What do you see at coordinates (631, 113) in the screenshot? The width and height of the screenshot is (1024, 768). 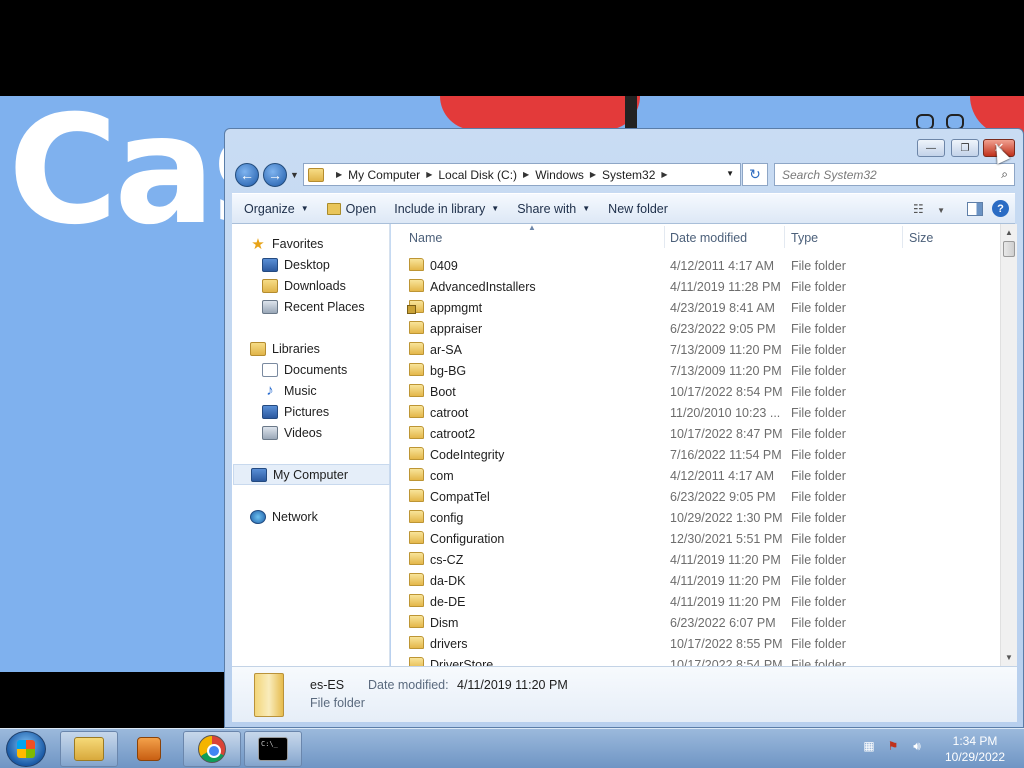 I see `wallpaper-art-pole` at bounding box center [631, 113].